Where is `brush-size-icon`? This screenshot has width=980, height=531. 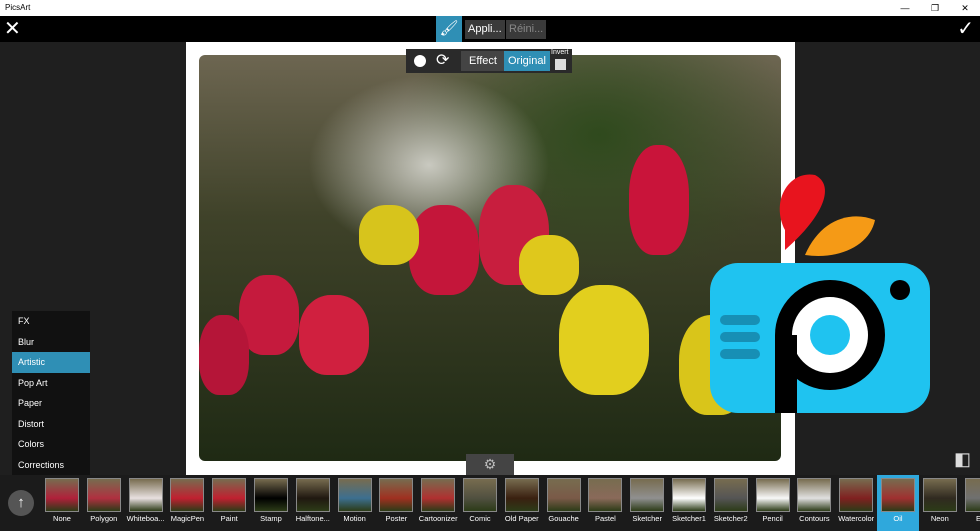 brush-size-icon is located at coordinates (420, 61).